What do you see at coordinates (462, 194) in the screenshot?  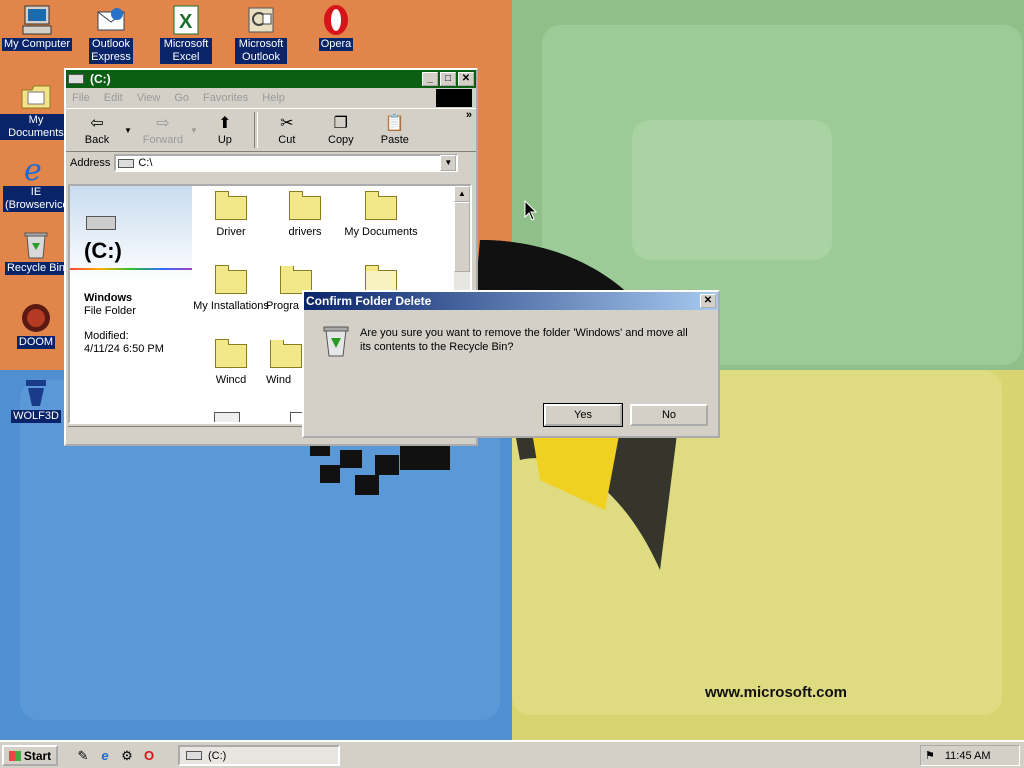 I see `scroll-up-icon: ▲` at bounding box center [462, 194].